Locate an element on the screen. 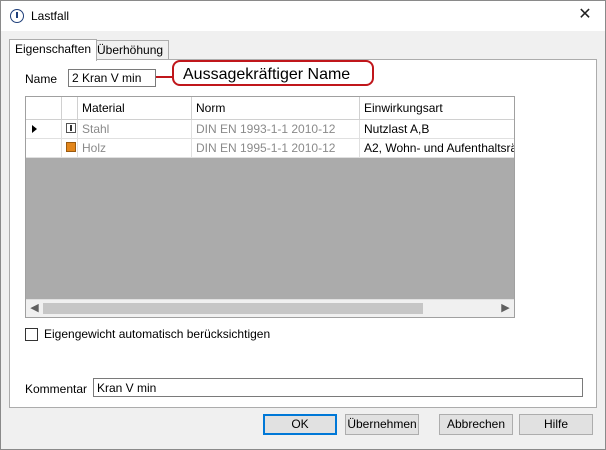  cell-norm: DIN EN 1993-1-1 2010-12 is located at coordinates (276, 129).